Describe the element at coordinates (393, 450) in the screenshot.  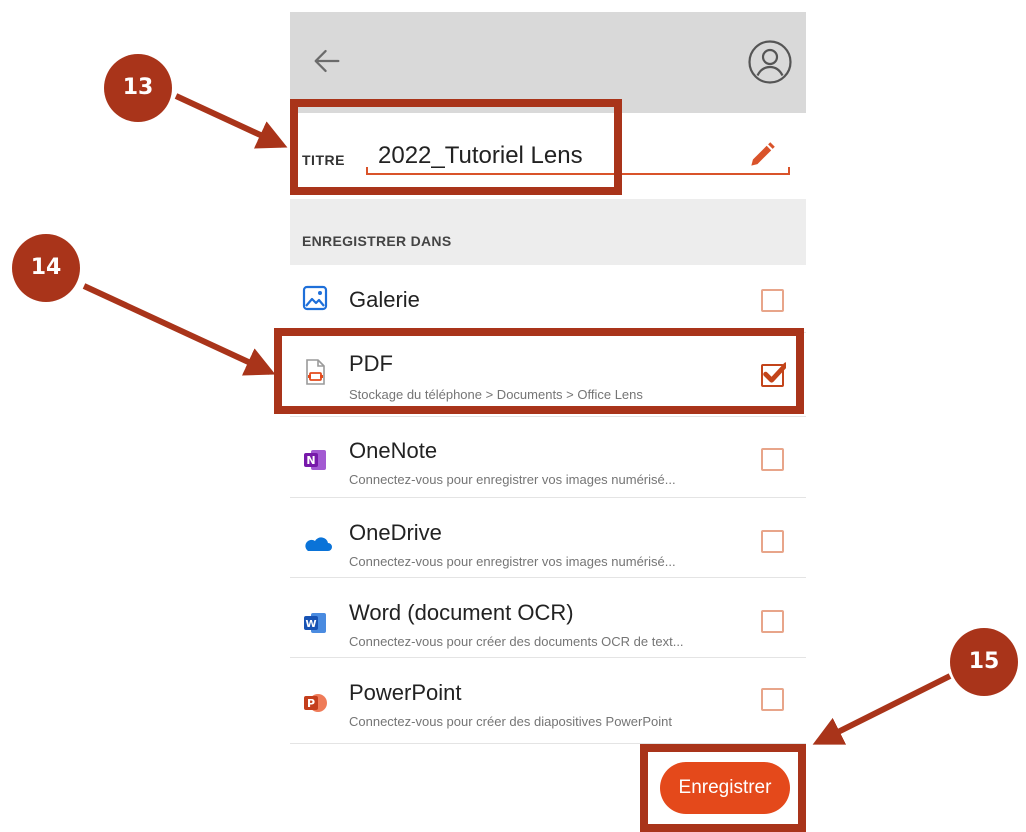
I see `destination-name: OneNote` at that location.